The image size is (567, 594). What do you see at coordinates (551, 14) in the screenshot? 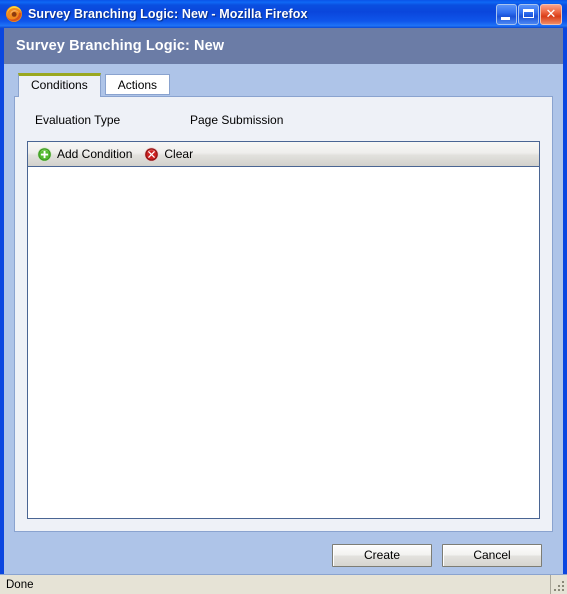
I see `close-button` at bounding box center [551, 14].